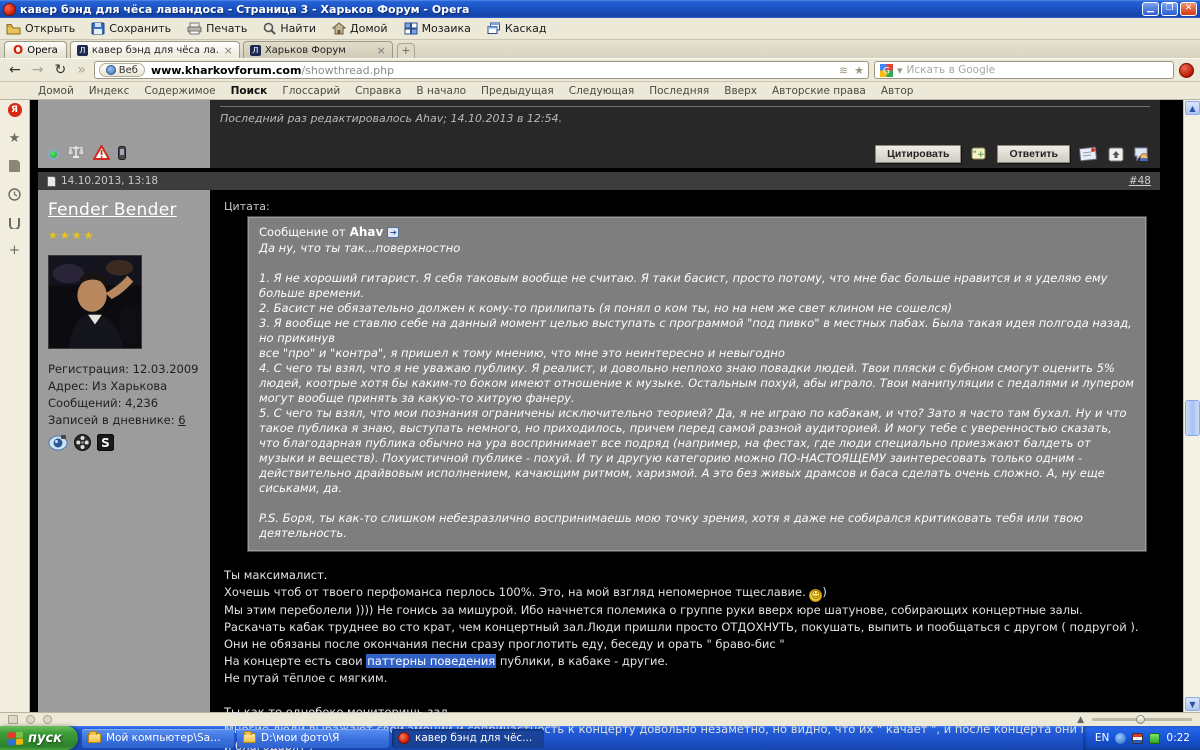  What do you see at coordinates (1188, 9) in the screenshot?
I see `close-button: ✕` at bounding box center [1188, 9].